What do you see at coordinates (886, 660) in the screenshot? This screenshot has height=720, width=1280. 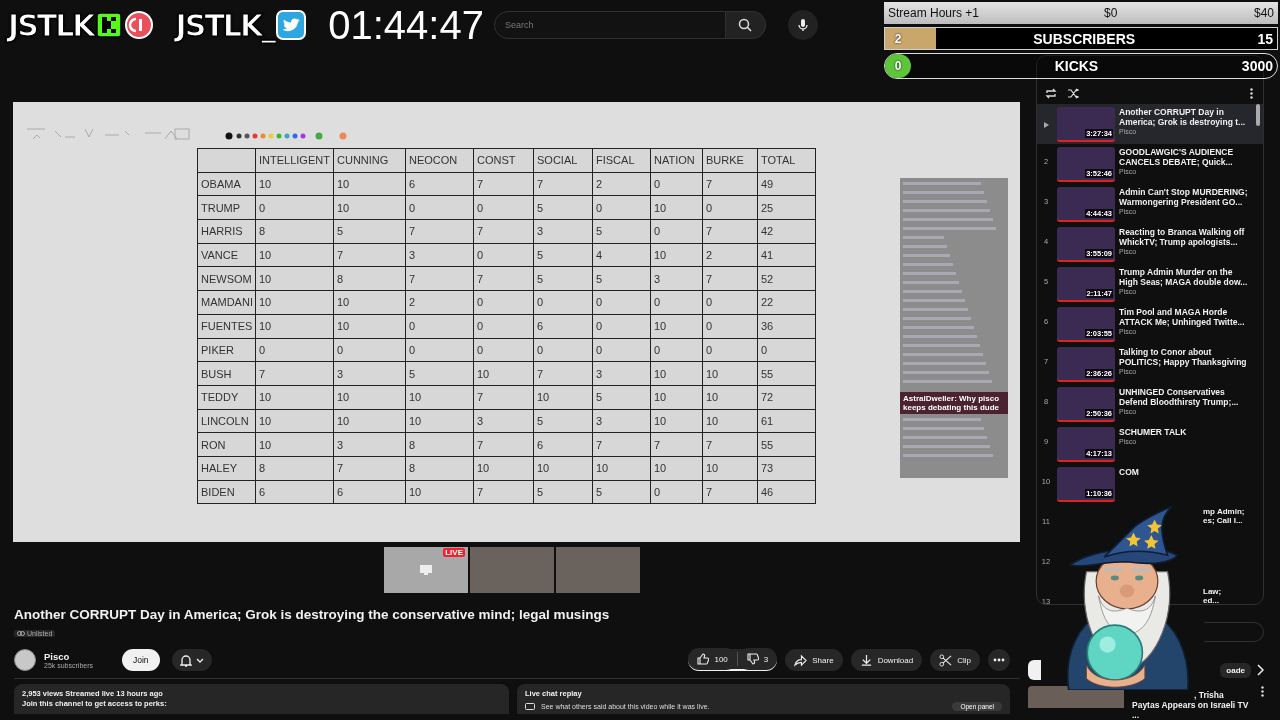 I see `download-button: Download` at bounding box center [886, 660].